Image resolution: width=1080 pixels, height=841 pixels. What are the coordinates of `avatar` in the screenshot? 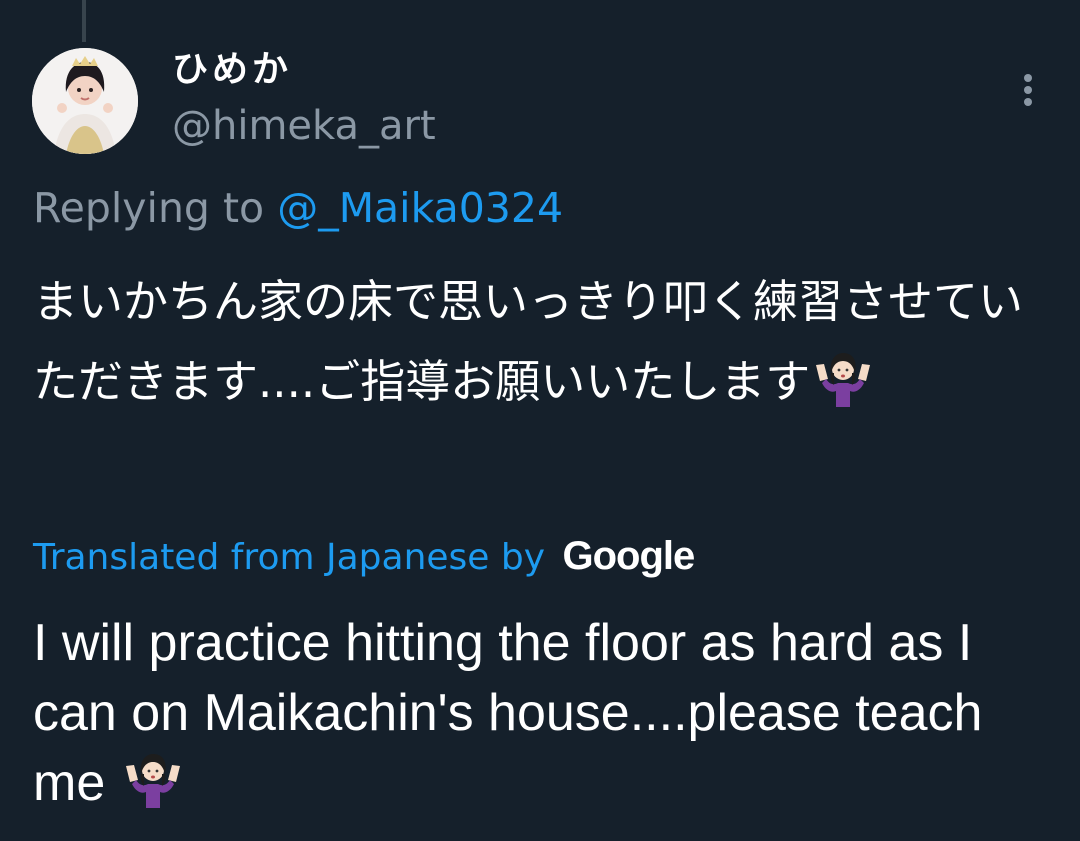 It's located at (85, 101).